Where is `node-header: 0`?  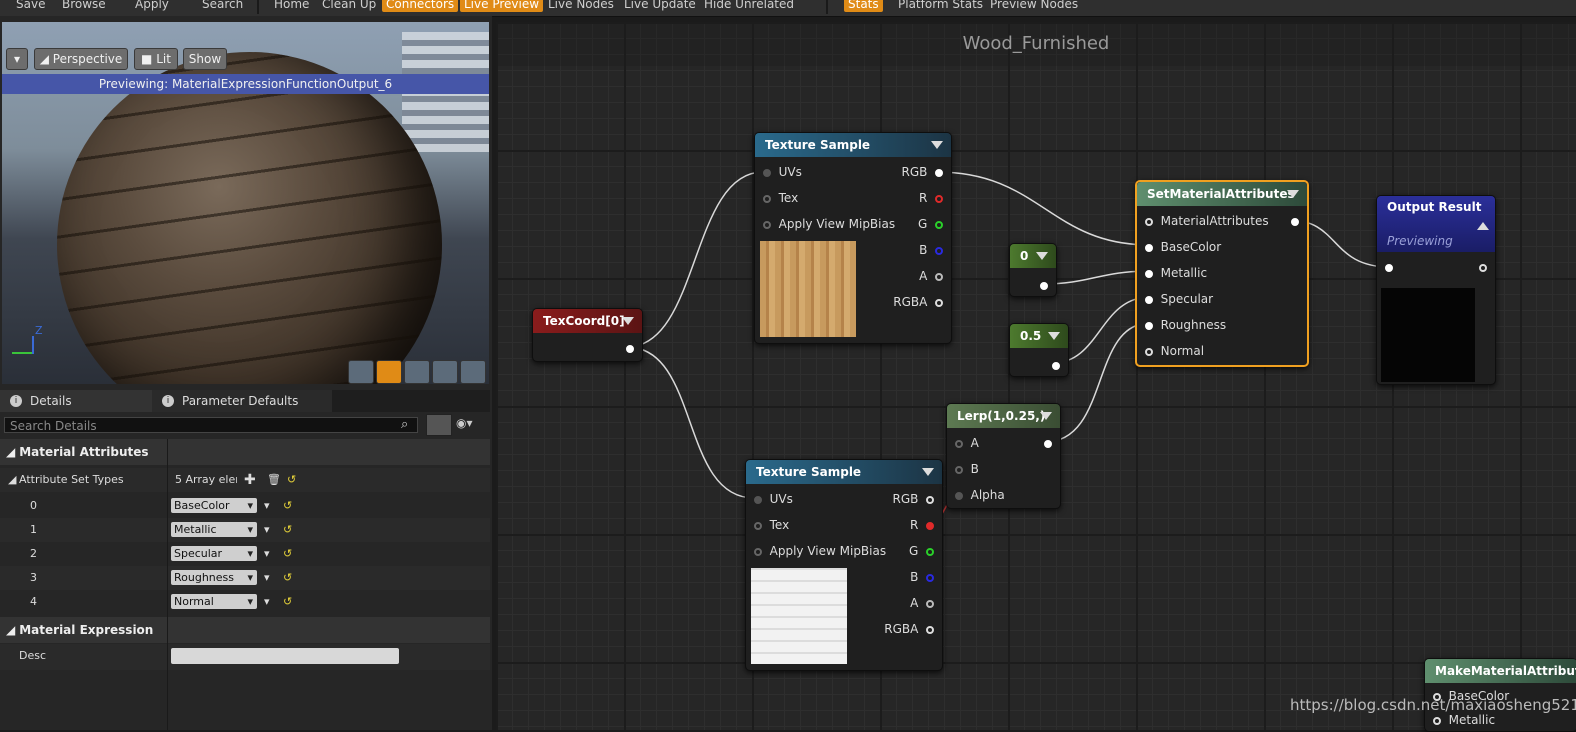
node-header: 0 is located at coordinates (1033, 256).